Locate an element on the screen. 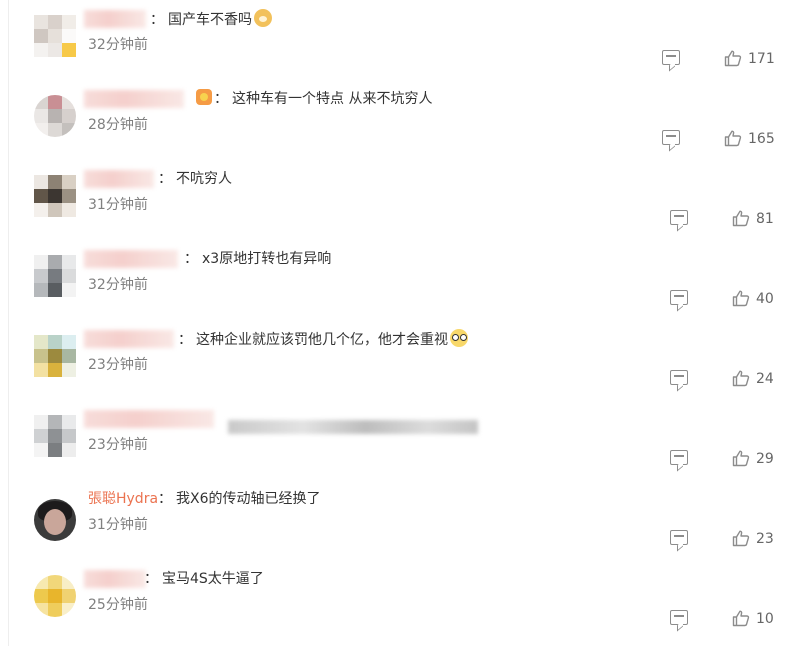 The height and width of the screenshot is (646, 800). comment-item: ：国产车不香吗 32分钟前 171 is located at coordinates (400, 40).